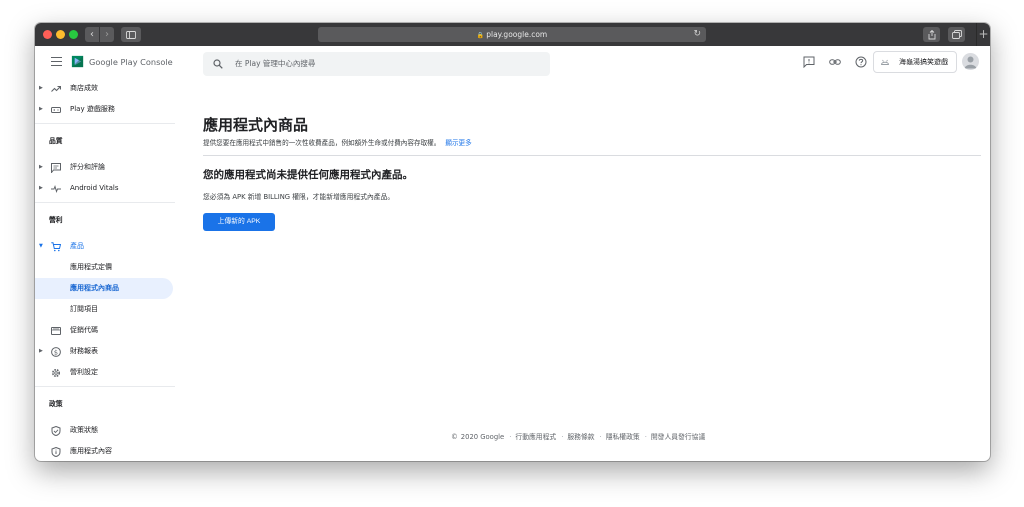  What do you see at coordinates (885, 62) in the screenshot?
I see `android-app-icon` at bounding box center [885, 62].